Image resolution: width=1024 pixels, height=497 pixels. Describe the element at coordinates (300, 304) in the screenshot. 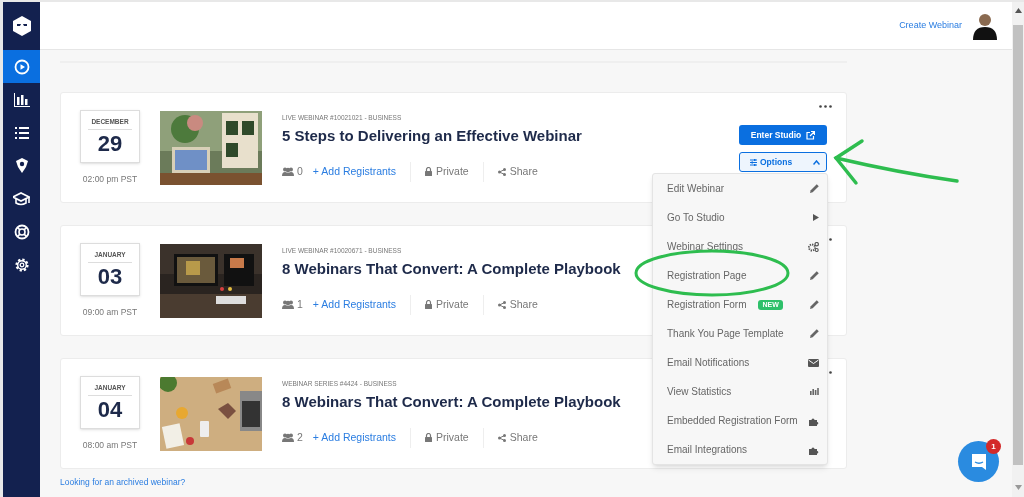

I see `registrant-count: 1` at that location.